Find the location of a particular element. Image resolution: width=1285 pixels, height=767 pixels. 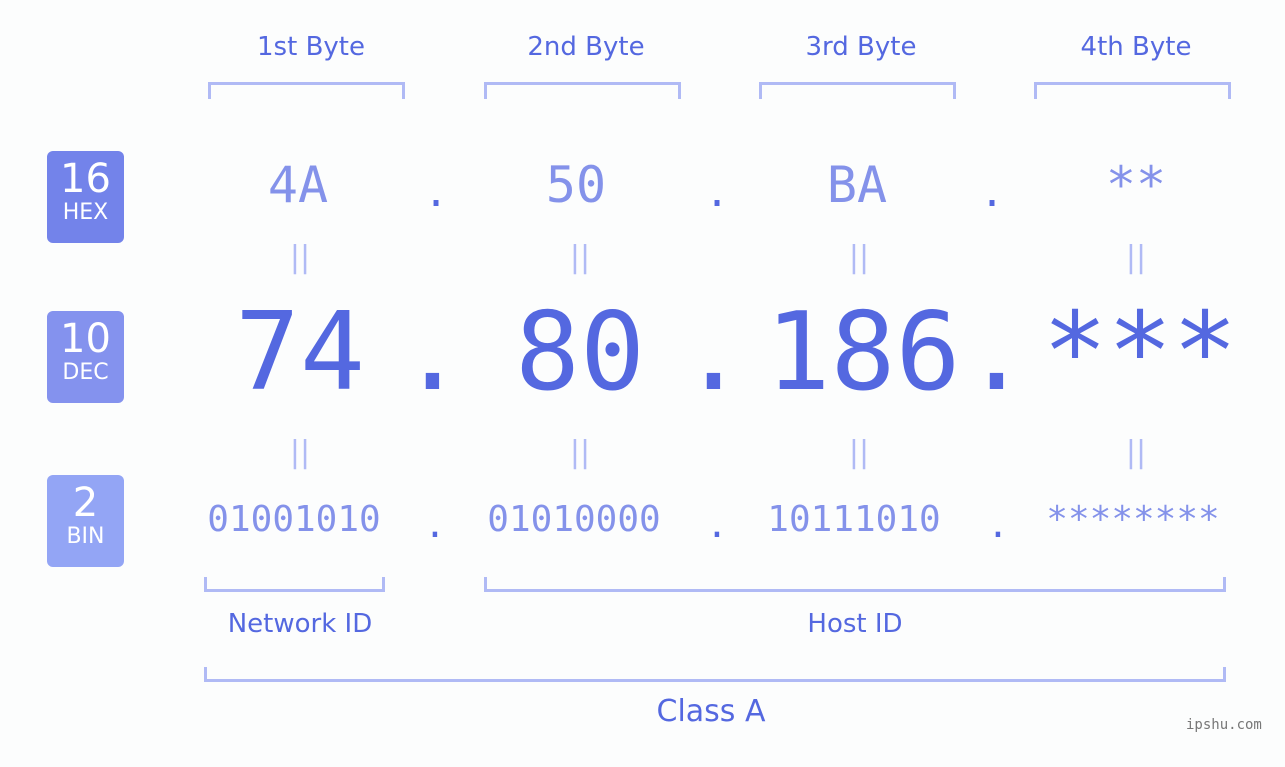

bracket-class is located at coordinates (715, 674).